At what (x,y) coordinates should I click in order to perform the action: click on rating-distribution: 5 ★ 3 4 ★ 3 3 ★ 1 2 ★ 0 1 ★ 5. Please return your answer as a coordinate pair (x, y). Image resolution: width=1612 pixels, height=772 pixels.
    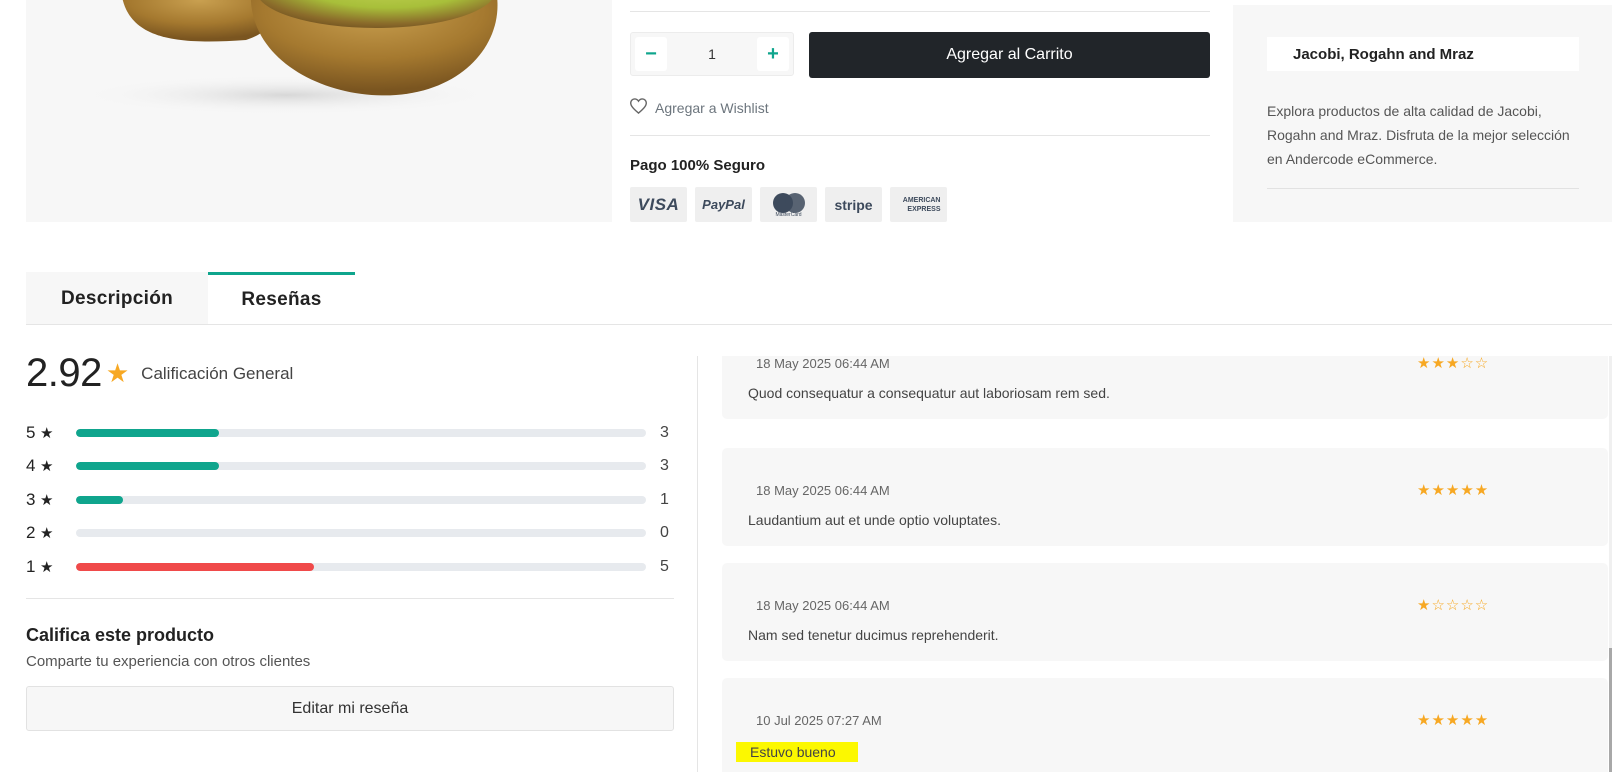
    Looking at the image, I should click on (351, 500).